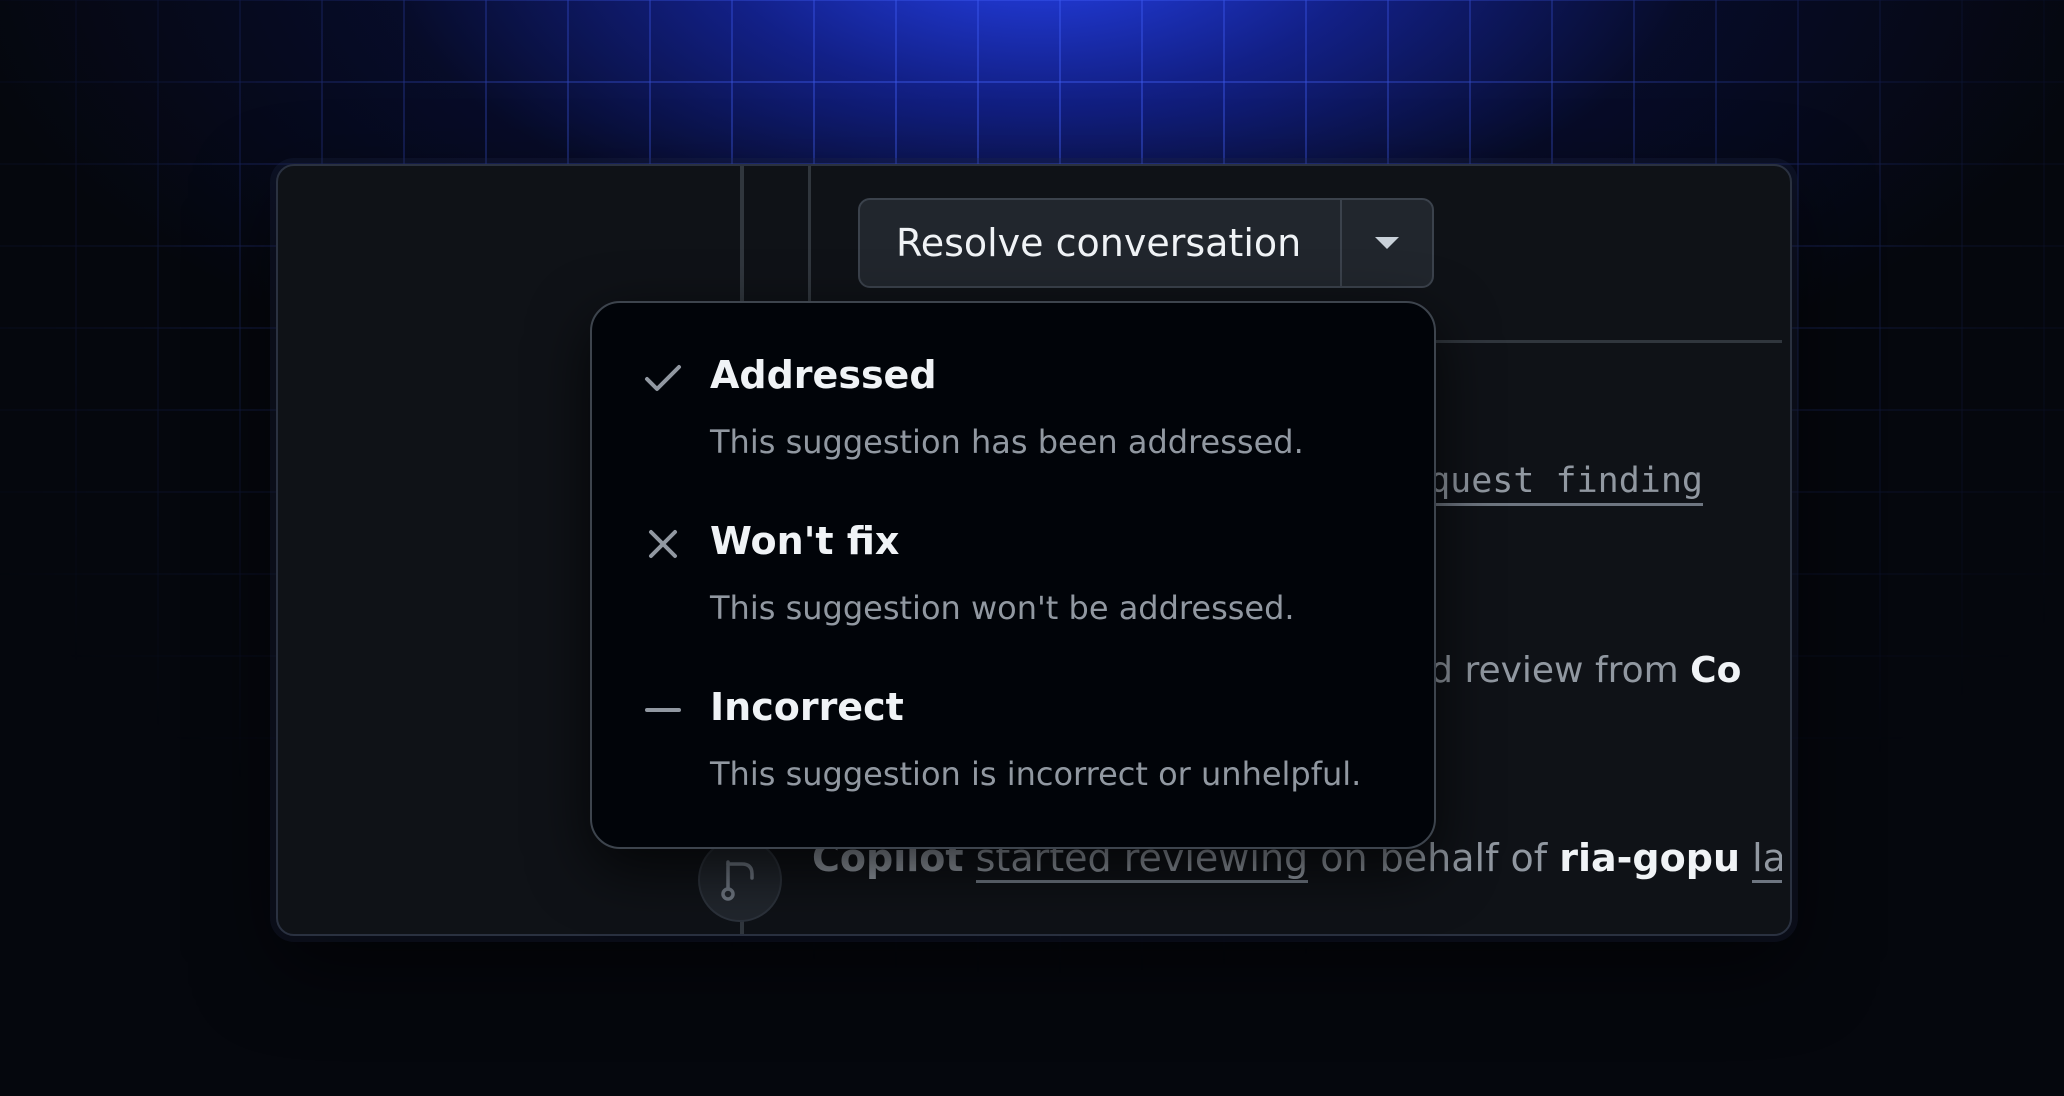 Image resolution: width=2064 pixels, height=1096 pixels. I want to click on x-icon, so click(663, 544).